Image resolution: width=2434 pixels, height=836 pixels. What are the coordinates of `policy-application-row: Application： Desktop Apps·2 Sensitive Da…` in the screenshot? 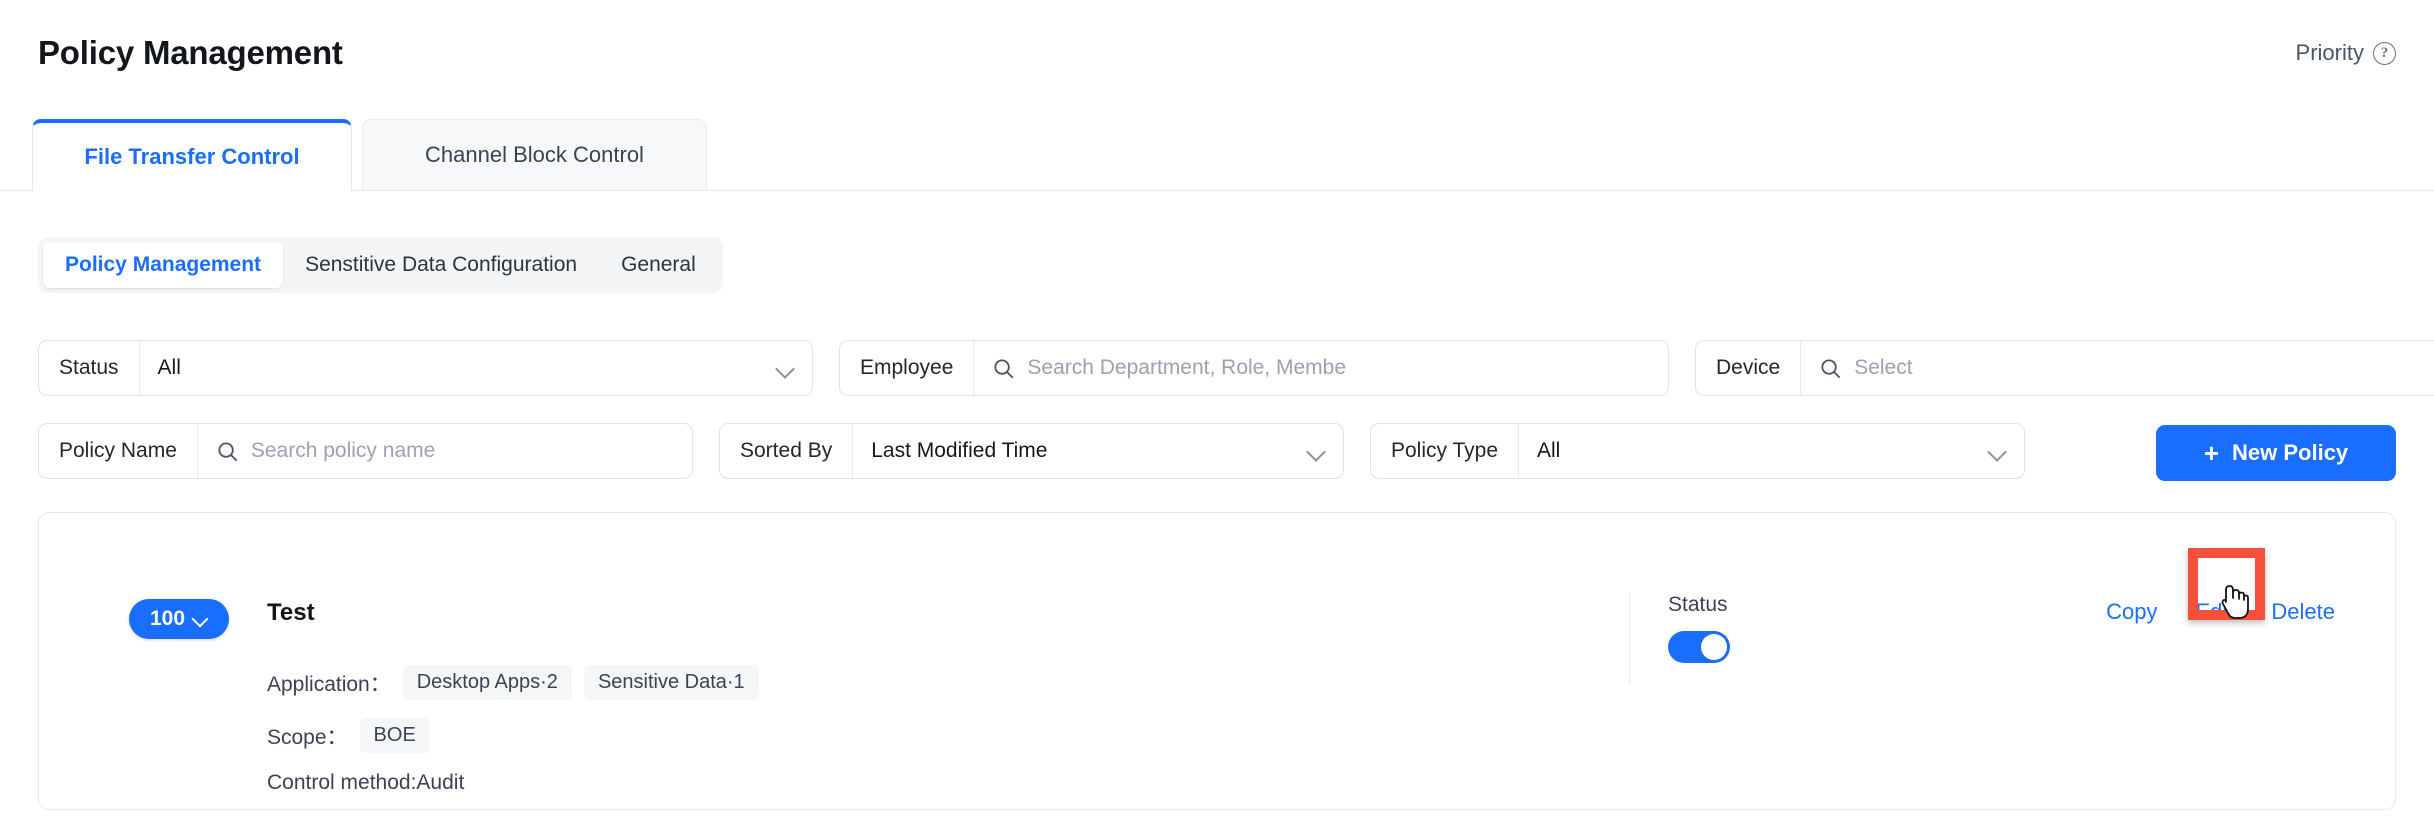 It's located at (513, 682).